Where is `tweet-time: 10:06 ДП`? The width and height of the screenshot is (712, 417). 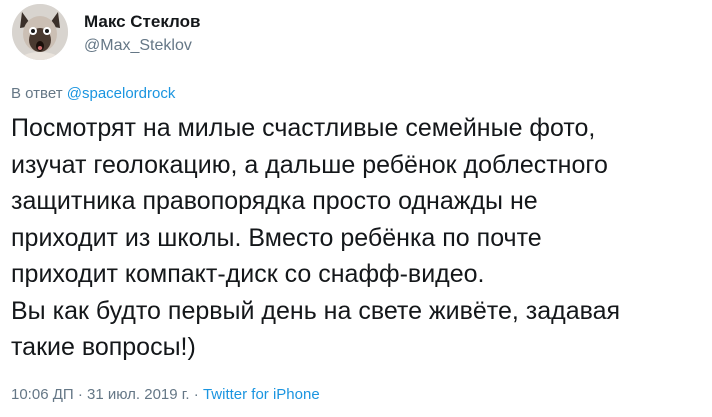 tweet-time: 10:06 ДП is located at coordinates (42, 394).